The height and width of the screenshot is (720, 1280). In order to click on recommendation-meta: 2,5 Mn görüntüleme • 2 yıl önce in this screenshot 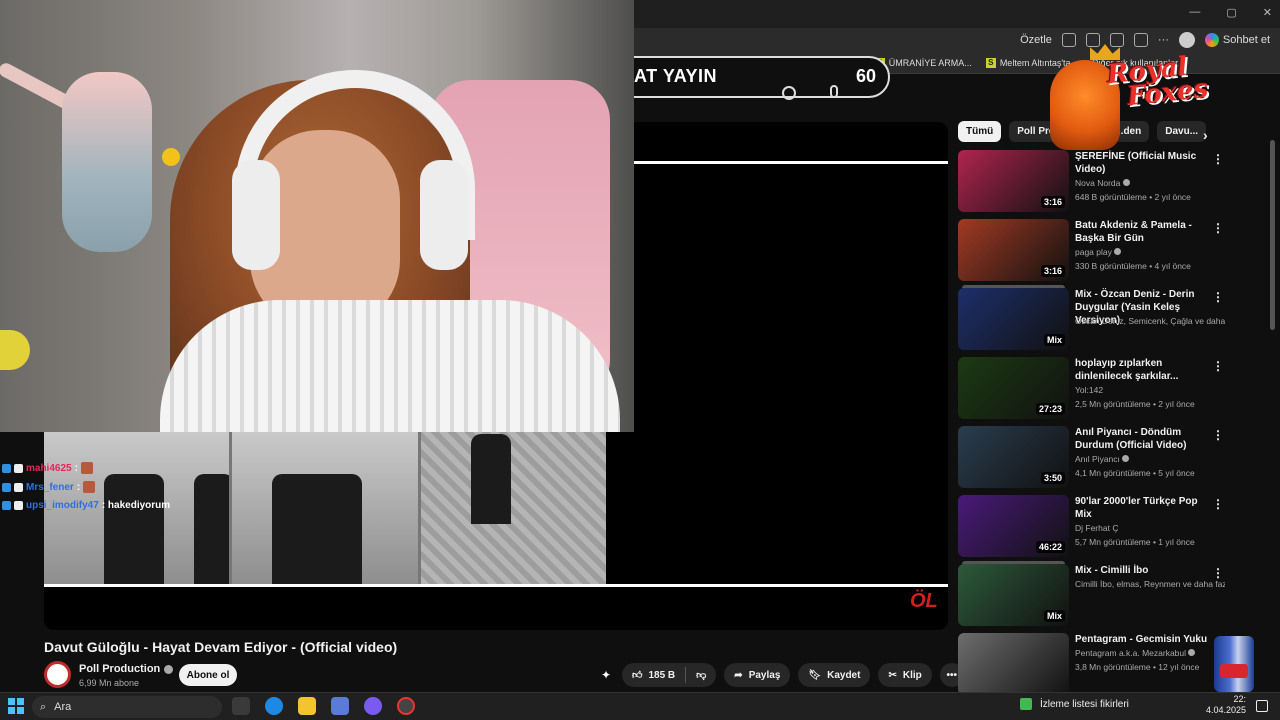, I will do `click(1135, 404)`.